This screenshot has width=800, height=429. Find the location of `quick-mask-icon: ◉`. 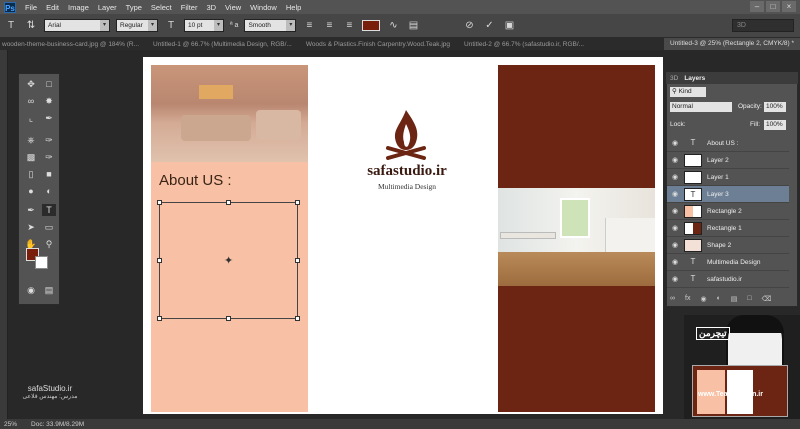

quick-mask-icon: ◉ is located at coordinates (31, 290).